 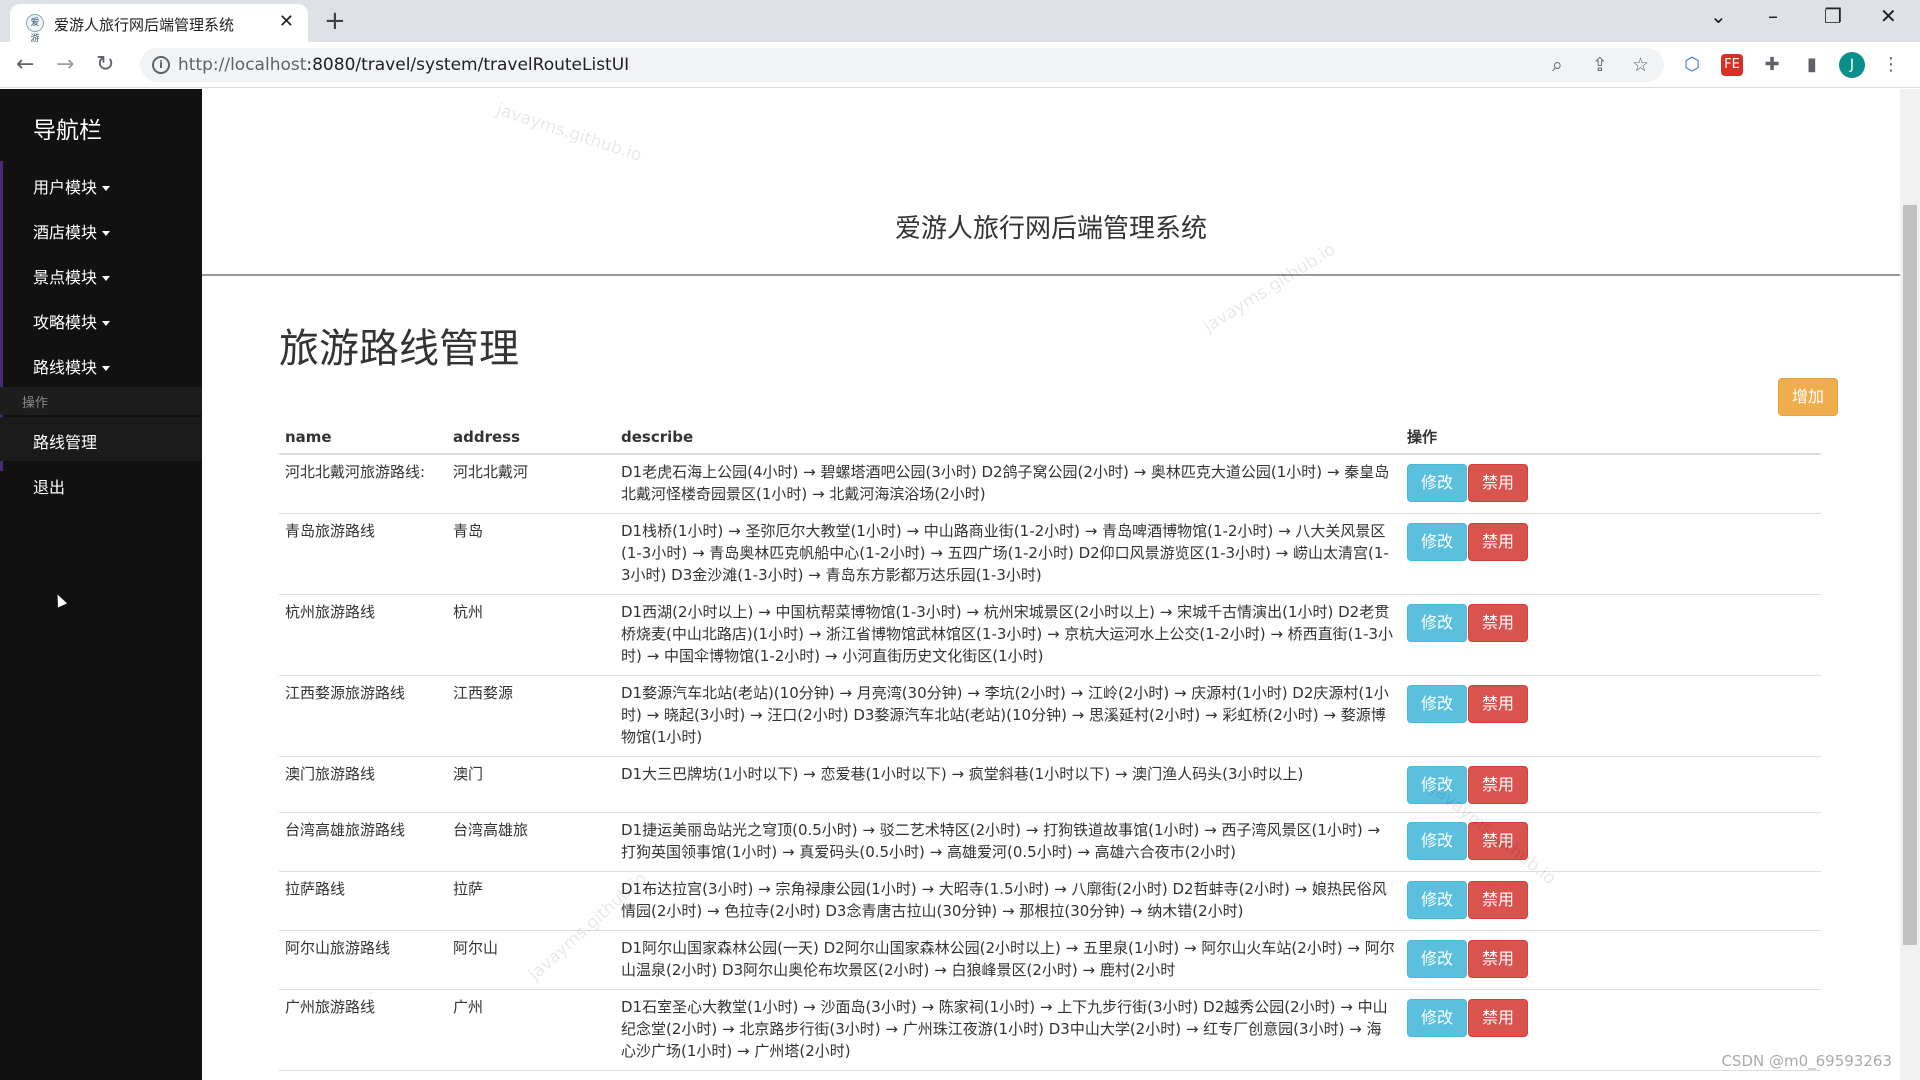 I want to click on new-tab-button: +, so click(x=335, y=21).